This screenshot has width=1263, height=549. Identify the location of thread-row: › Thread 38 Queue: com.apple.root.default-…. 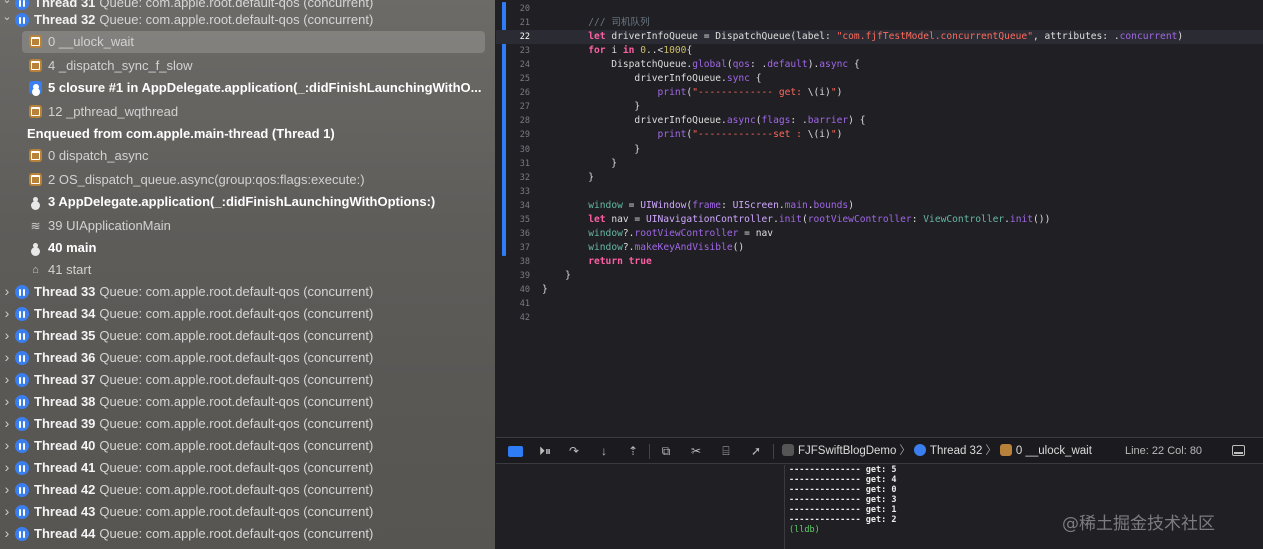
(247, 402).